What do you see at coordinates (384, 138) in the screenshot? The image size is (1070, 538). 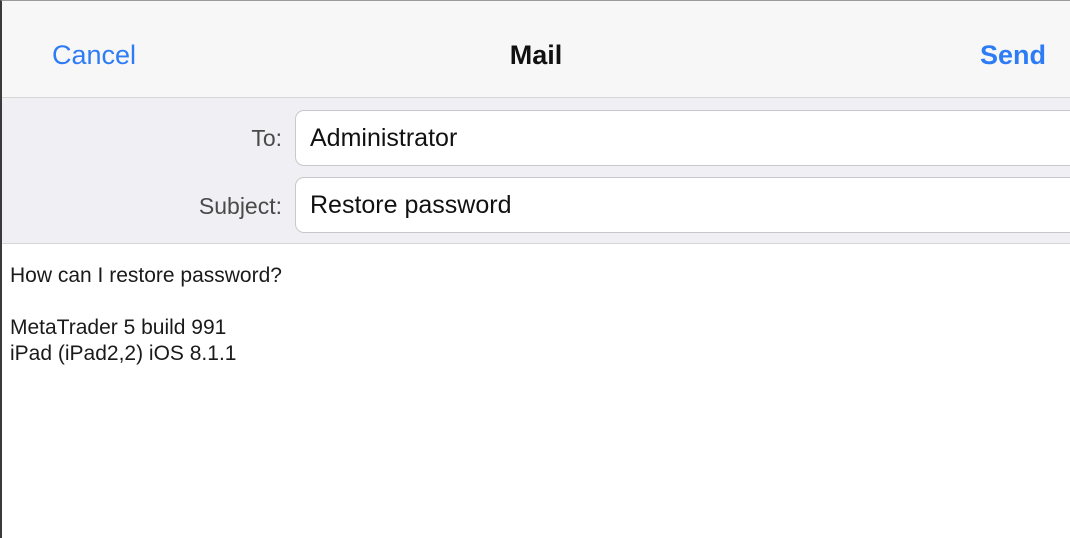 I see `to-field-value: Administrator` at bounding box center [384, 138].